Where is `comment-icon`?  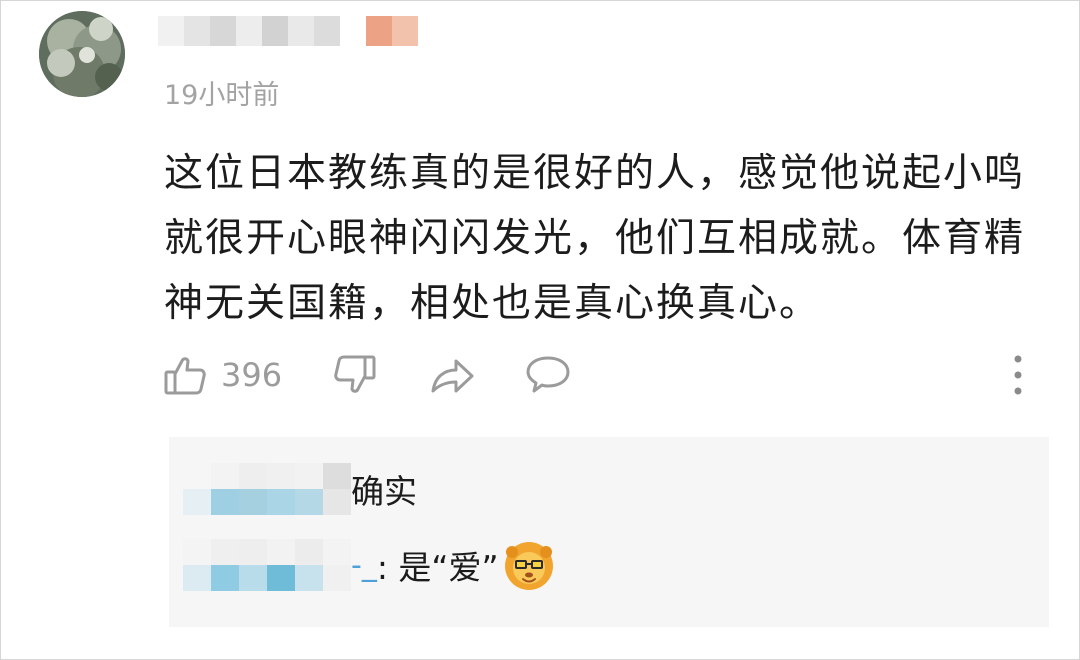 comment-icon is located at coordinates (548, 374).